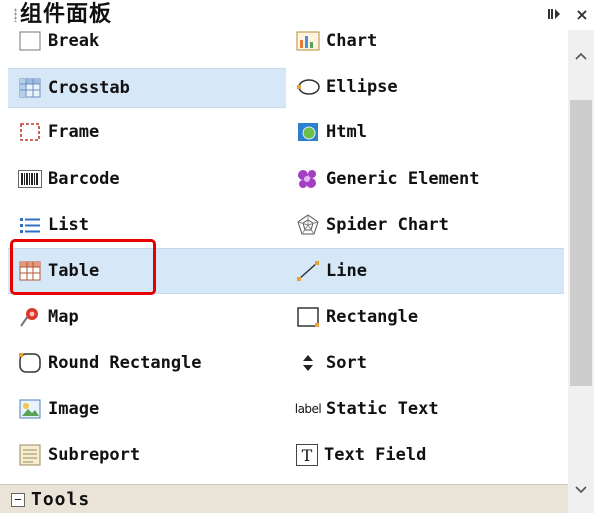 The width and height of the screenshot is (594, 513). I want to click on static-text-icon: label, so click(308, 409).